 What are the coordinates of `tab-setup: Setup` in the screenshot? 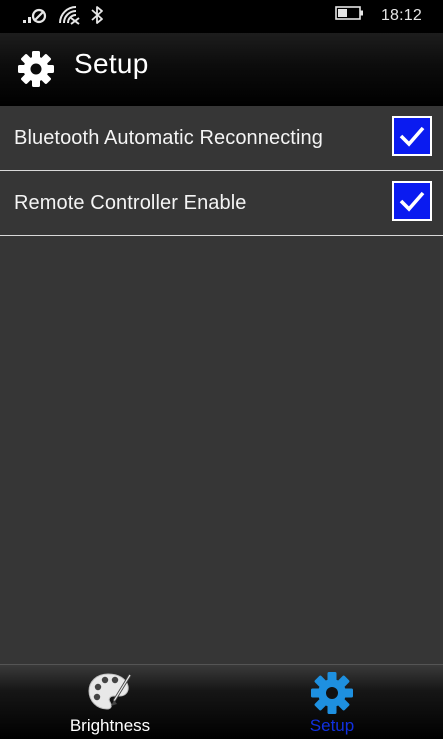 It's located at (332, 702).